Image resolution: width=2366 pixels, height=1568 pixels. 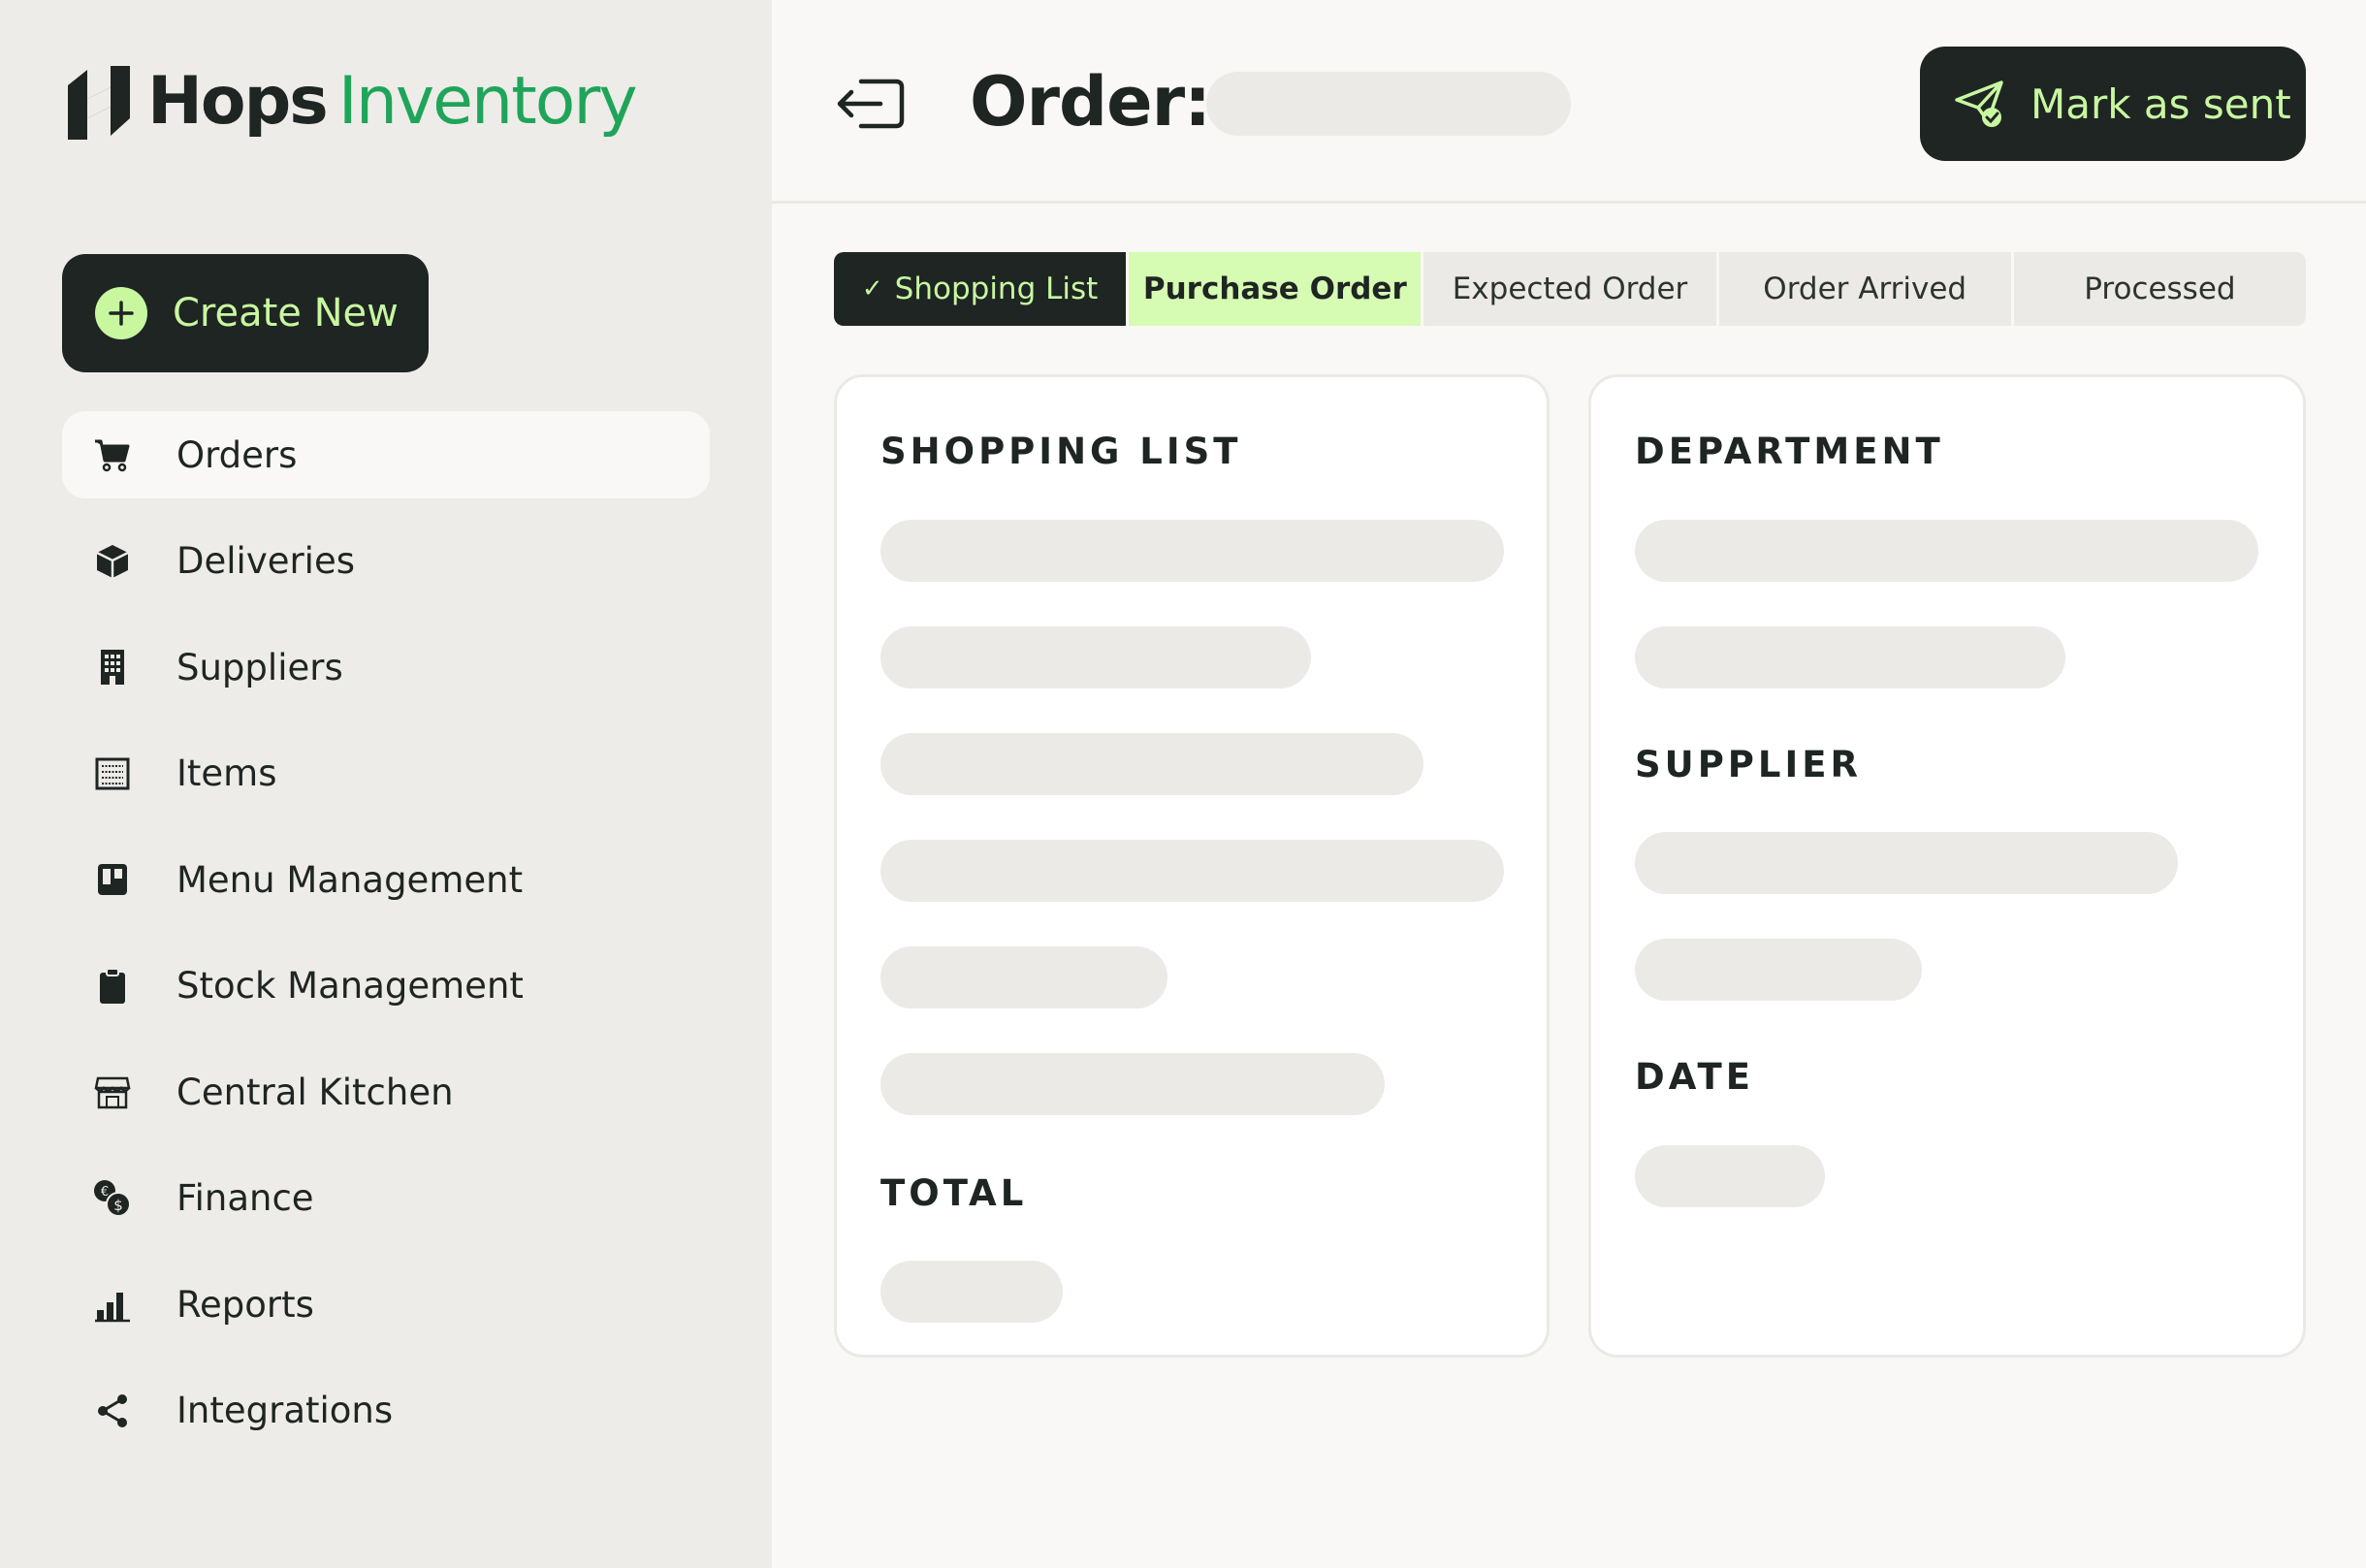 I want to click on step-purchase-order: Purchase Order, so click(x=1276, y=289).